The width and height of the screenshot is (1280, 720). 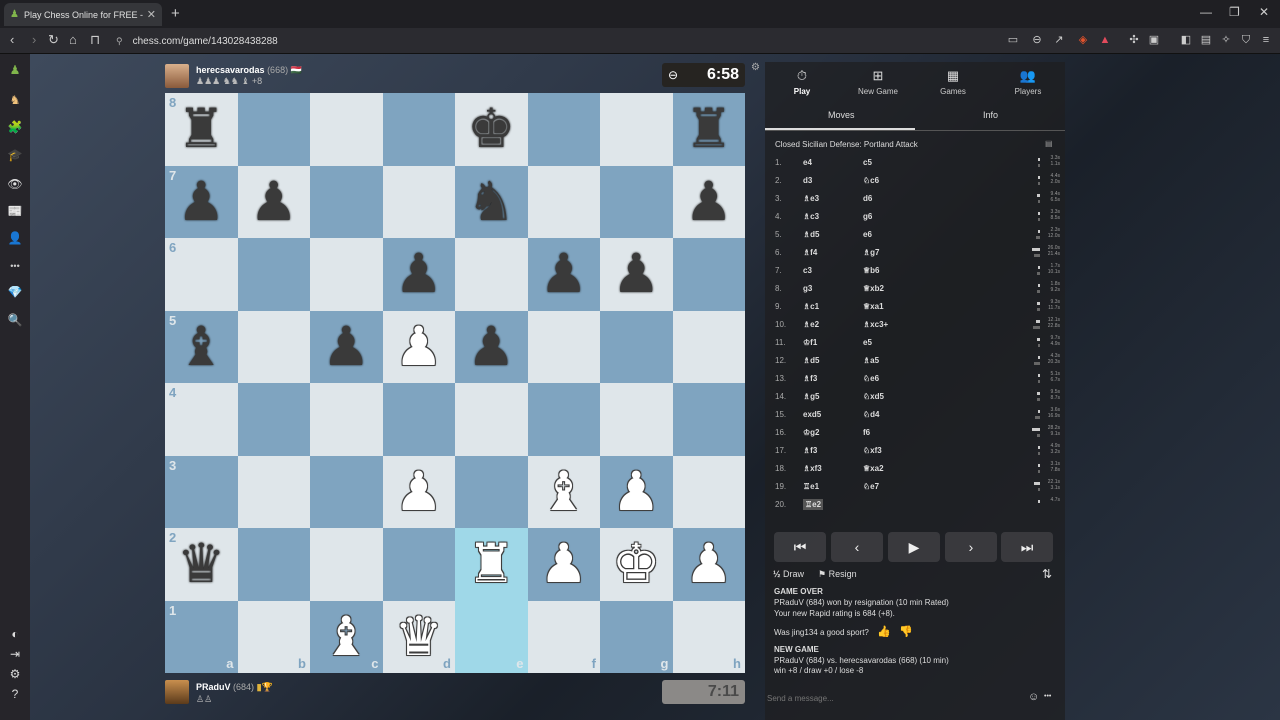 What do you see at coordinates (563, 636) in the screenshot?
I see `square-f1: f` at bounding box center [563, 636].